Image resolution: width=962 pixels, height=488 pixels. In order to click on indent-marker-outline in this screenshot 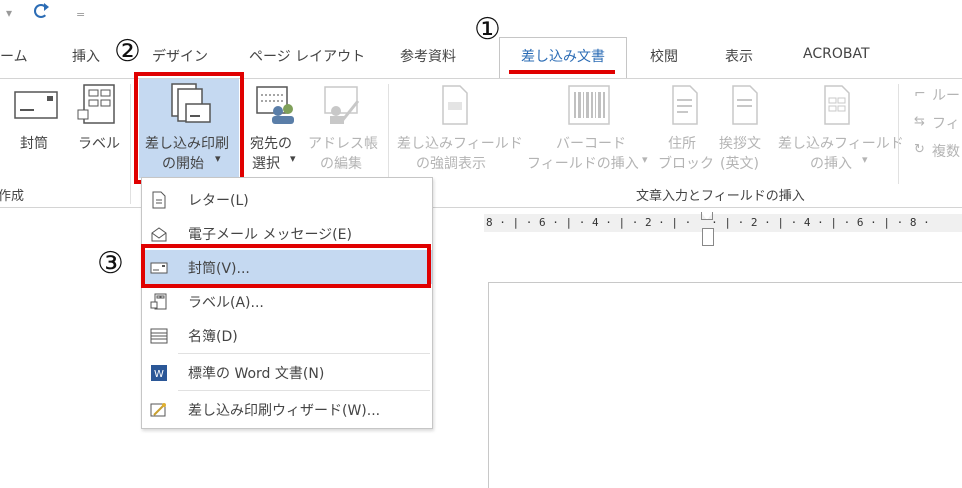, I will do `click(707, 216)`.